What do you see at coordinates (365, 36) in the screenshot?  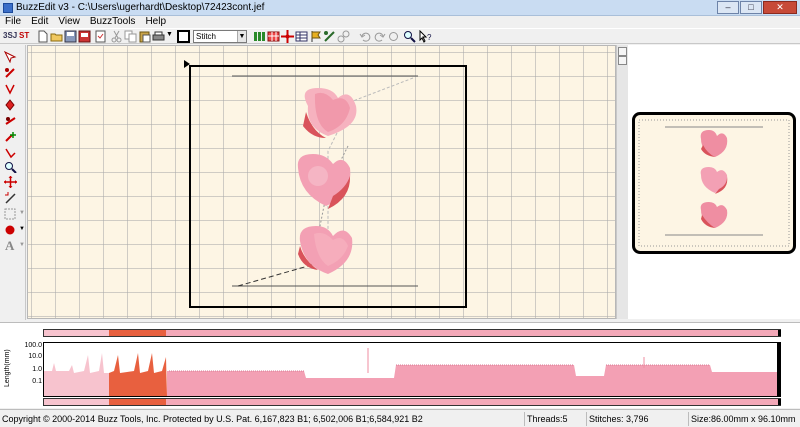 I see `undo-icon` at bounding box center [365, 36].